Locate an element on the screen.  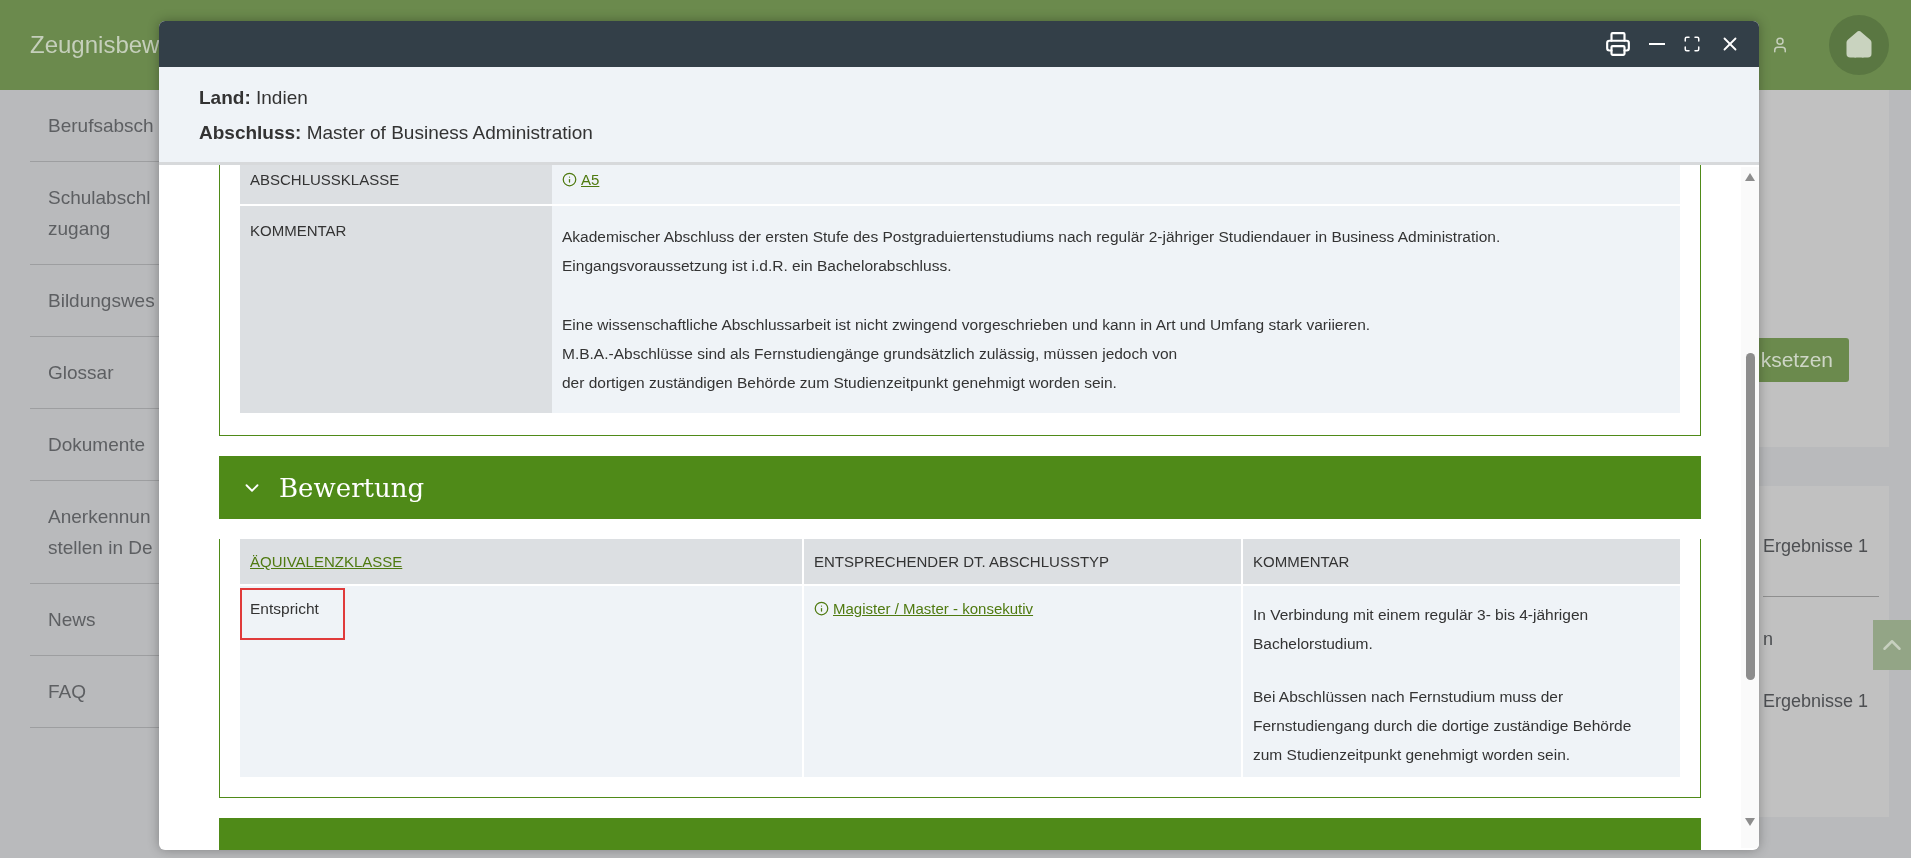
comment-text: Bei Abschlüssen nach Fernstudium muss der Fernstudiengang durch die dortige zuständige Behörde zum Studienzeitpunkt genehmigt worden sein. is located at coordinates (1443, 726).